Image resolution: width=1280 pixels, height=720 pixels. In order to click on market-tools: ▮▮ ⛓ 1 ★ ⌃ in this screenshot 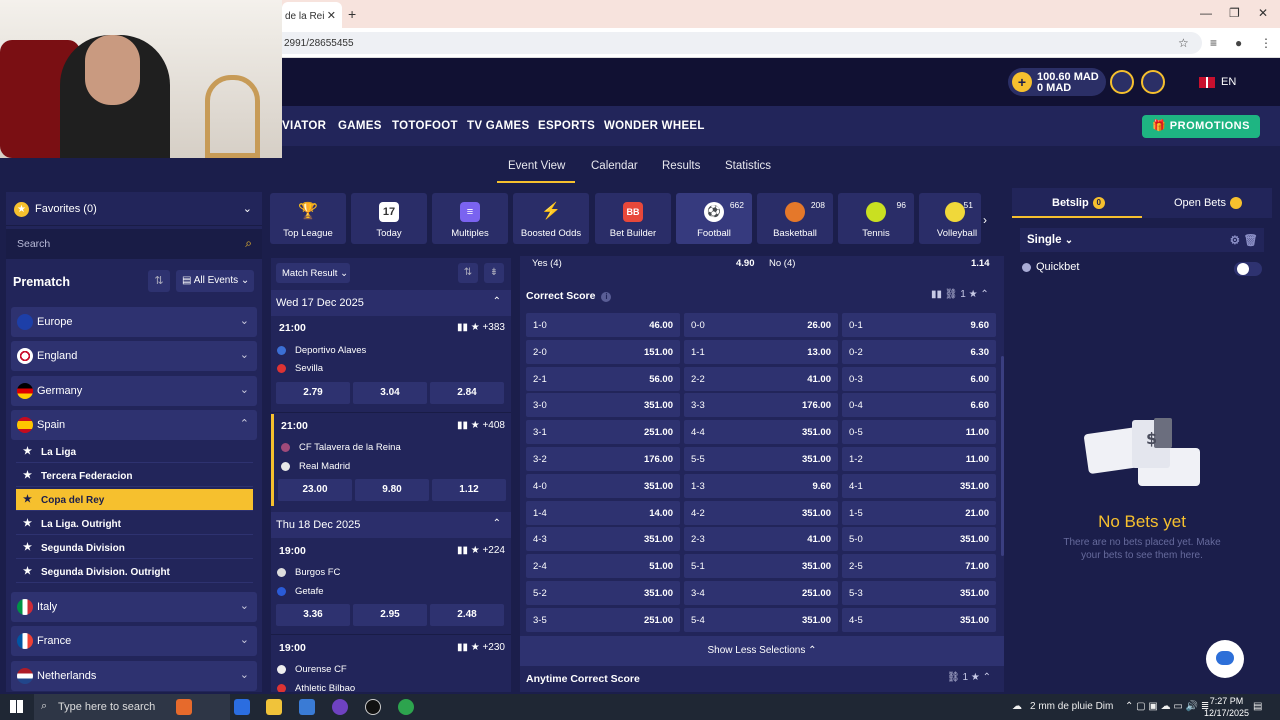, I will do `click(960, 294)`.